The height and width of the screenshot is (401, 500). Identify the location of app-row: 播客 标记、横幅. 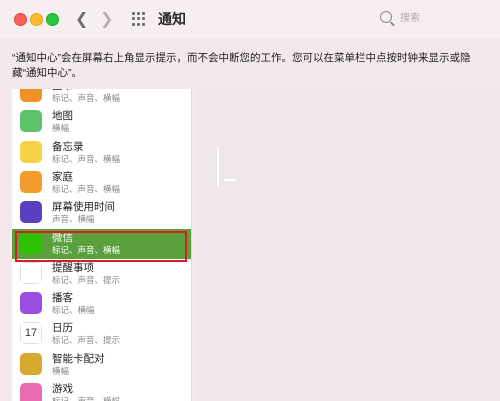
(101, 304).